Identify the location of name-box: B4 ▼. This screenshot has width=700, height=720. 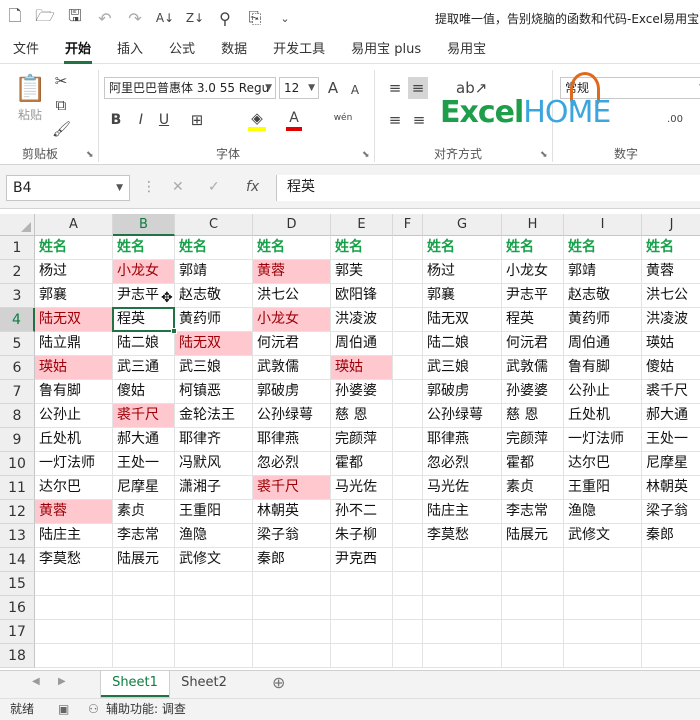
(68, 188).